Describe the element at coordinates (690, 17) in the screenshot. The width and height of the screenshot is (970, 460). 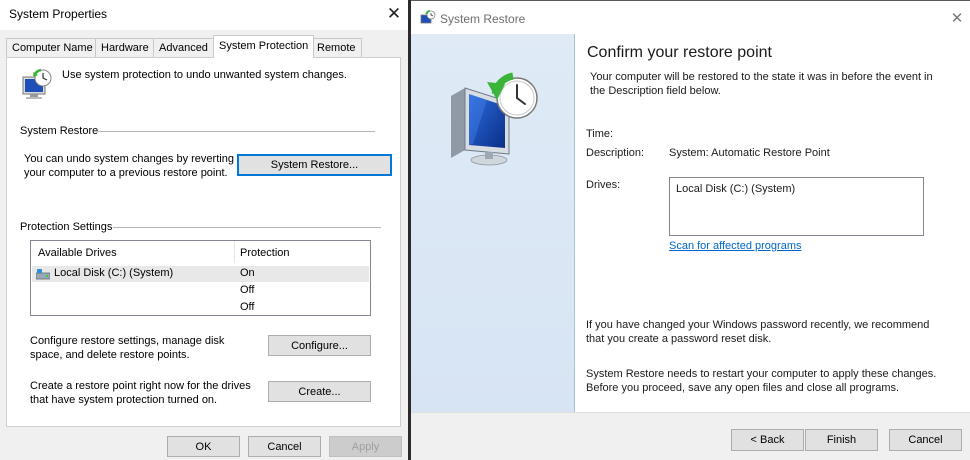
I see `title-bar: System Restore ✕` at that location.